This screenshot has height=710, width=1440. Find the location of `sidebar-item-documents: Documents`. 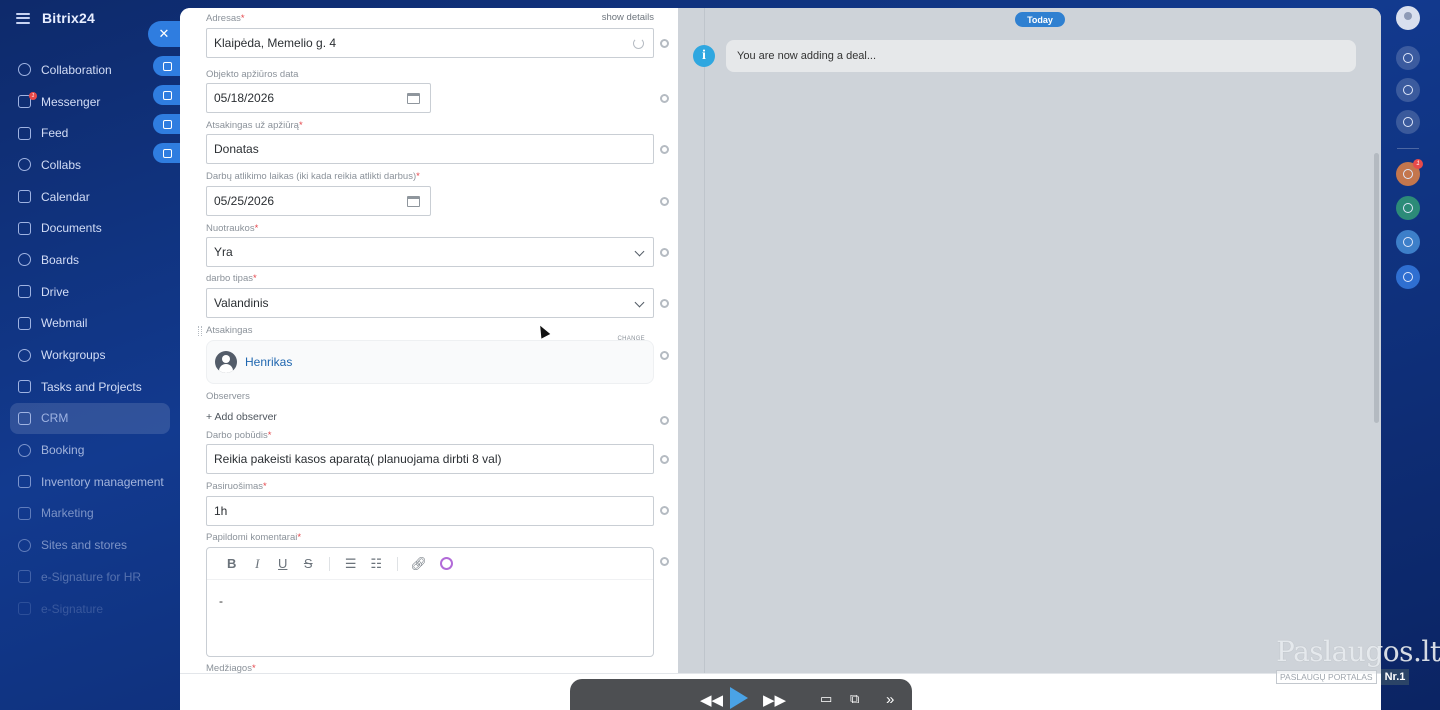

sidebar-item-documents: Documents is located at coordinates (90, 228).